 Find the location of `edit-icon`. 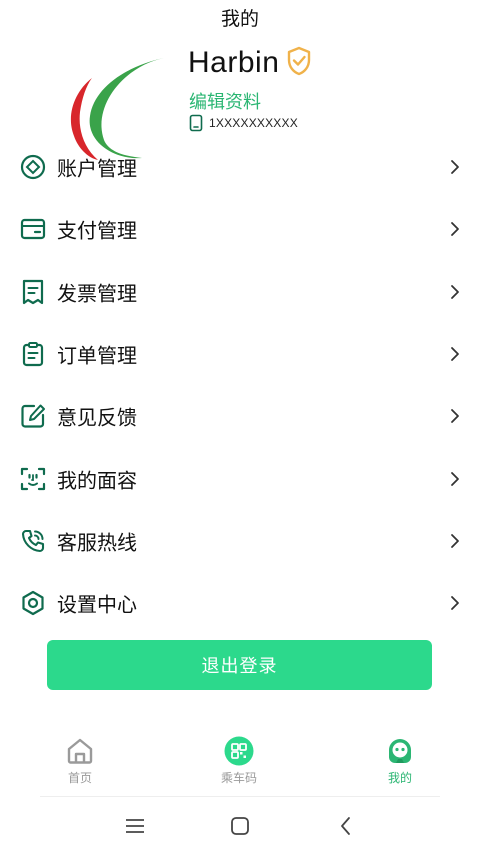

edit-icon is located at coordinates (33, 416).